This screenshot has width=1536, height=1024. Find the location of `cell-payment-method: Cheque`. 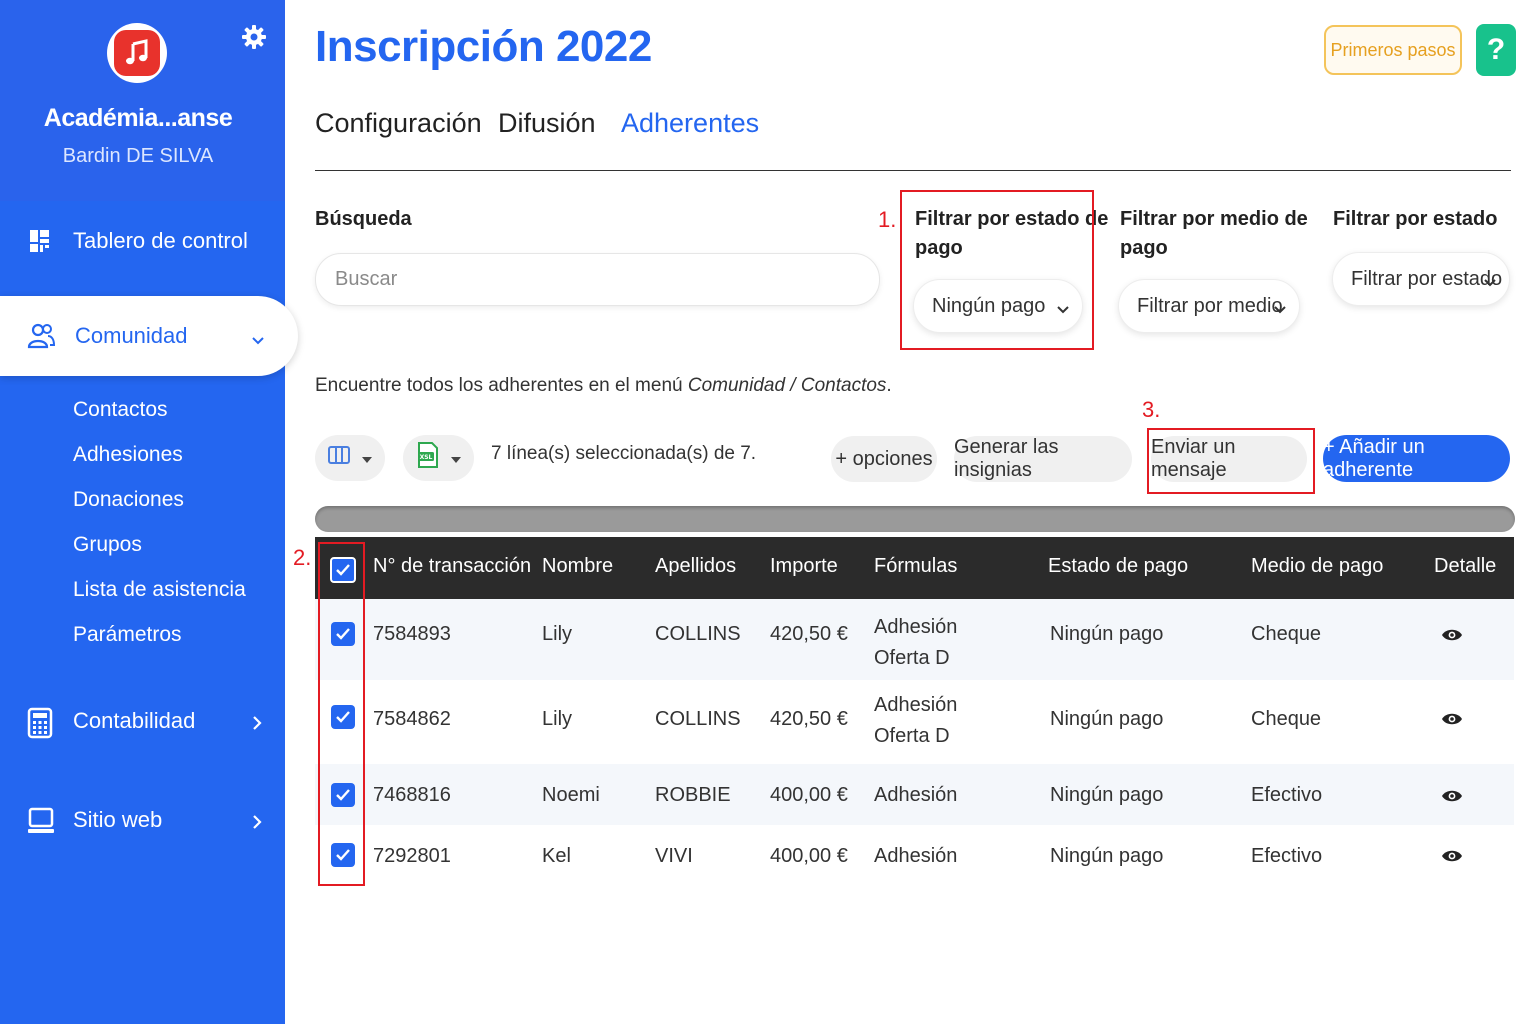

cell-payment-method: Cheque is located at coordinates (1286, 719).